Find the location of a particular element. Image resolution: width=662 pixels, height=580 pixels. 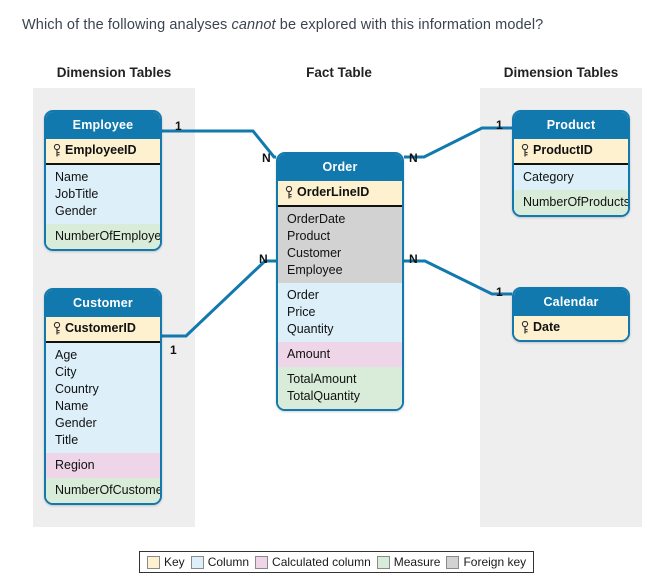

field-calendar-key: Date is located at coordinates (571, 327).